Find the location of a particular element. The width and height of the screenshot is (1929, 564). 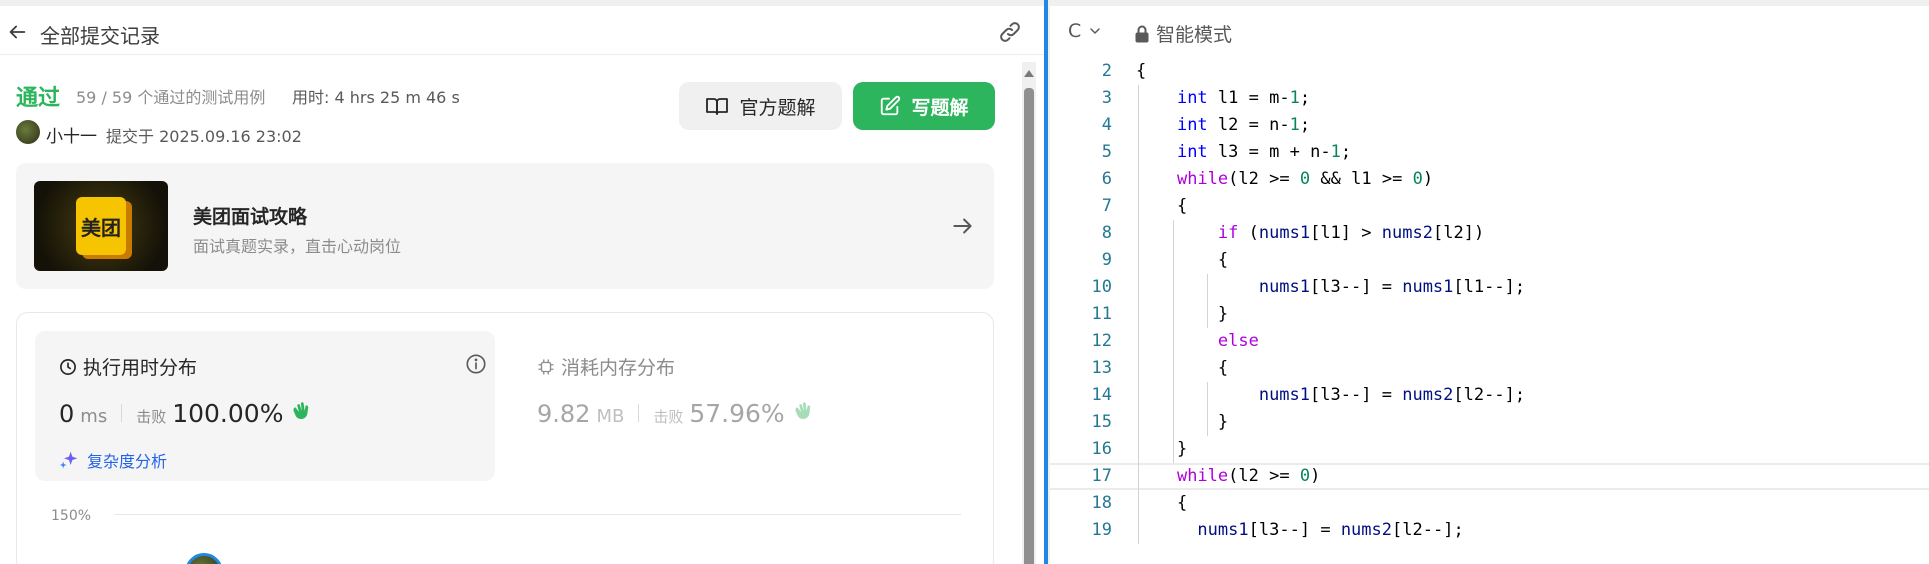

code-line: 13 { is located at coordinates (1489, 368).